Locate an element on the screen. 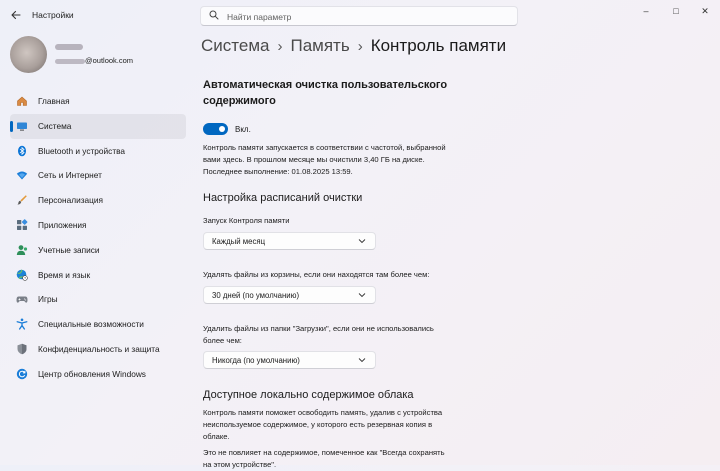  sidebar-item-bluetooth: Bluetooth и устройства is located at coordinates (98, 151).